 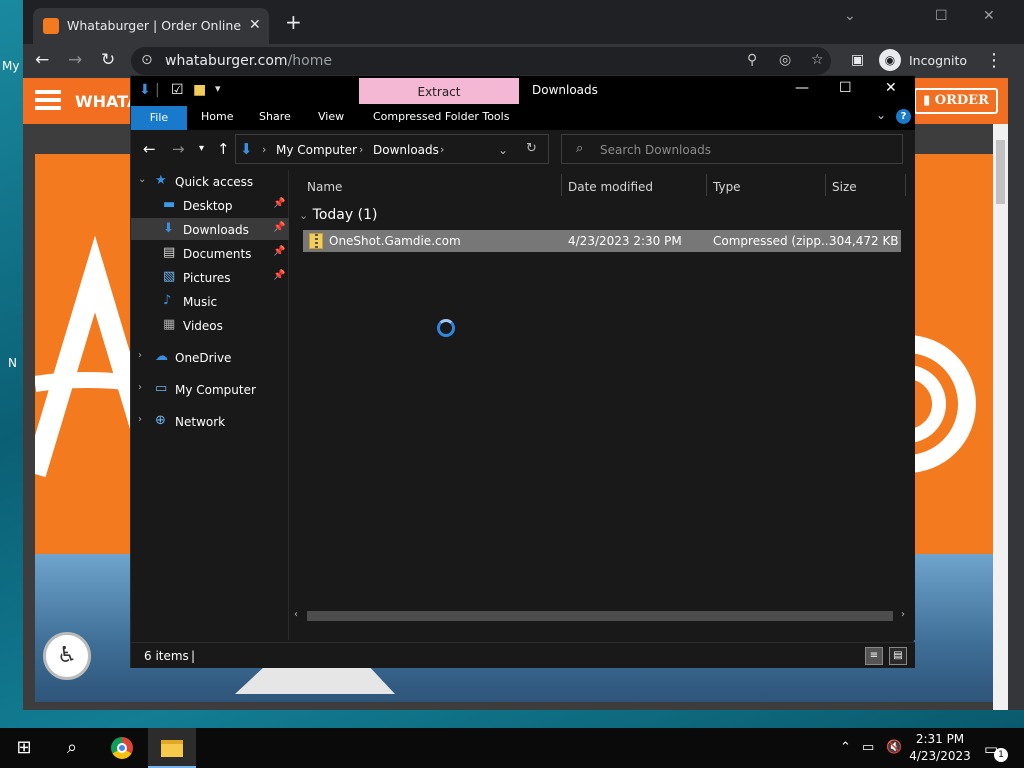 What do you see at coordinates (441, 116) in the screenshot?
I see `tab-compressed-folder-tools: Compressed Folder Tools` at bounding box center [441, 116].